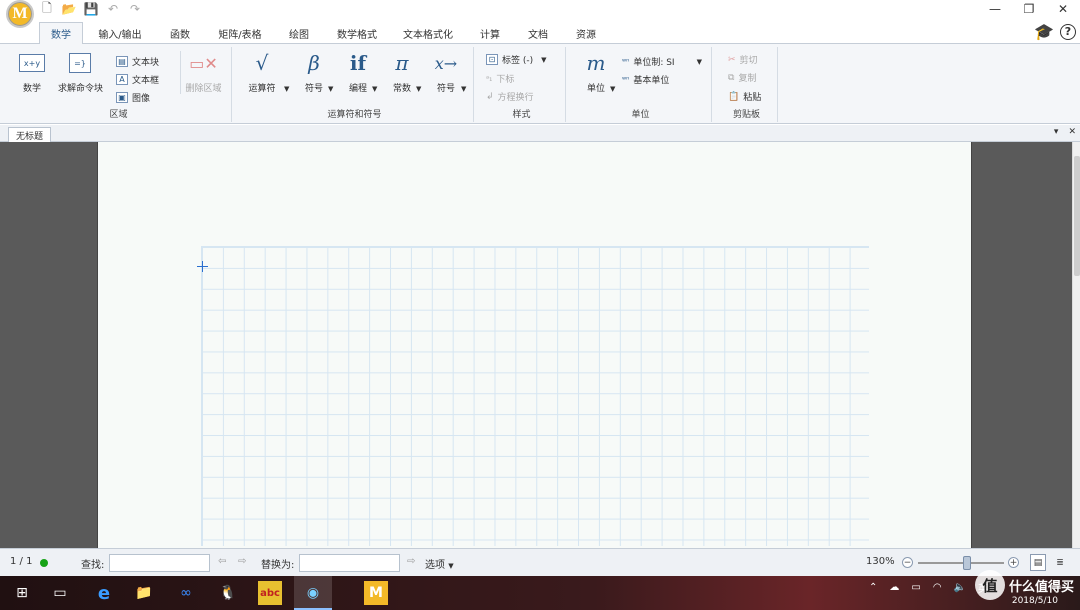  Describe the element at coordinates (586, 33) in the screenshot. I see `tab-resources: 资源` at that location.